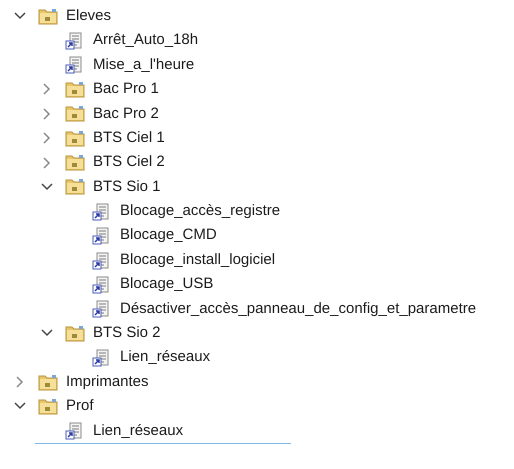 This screenshot has height=469, width=514. Describe the element at coordinates (167, 284) in the screenshot. I see `link-label: Blocage_USB` at that location.